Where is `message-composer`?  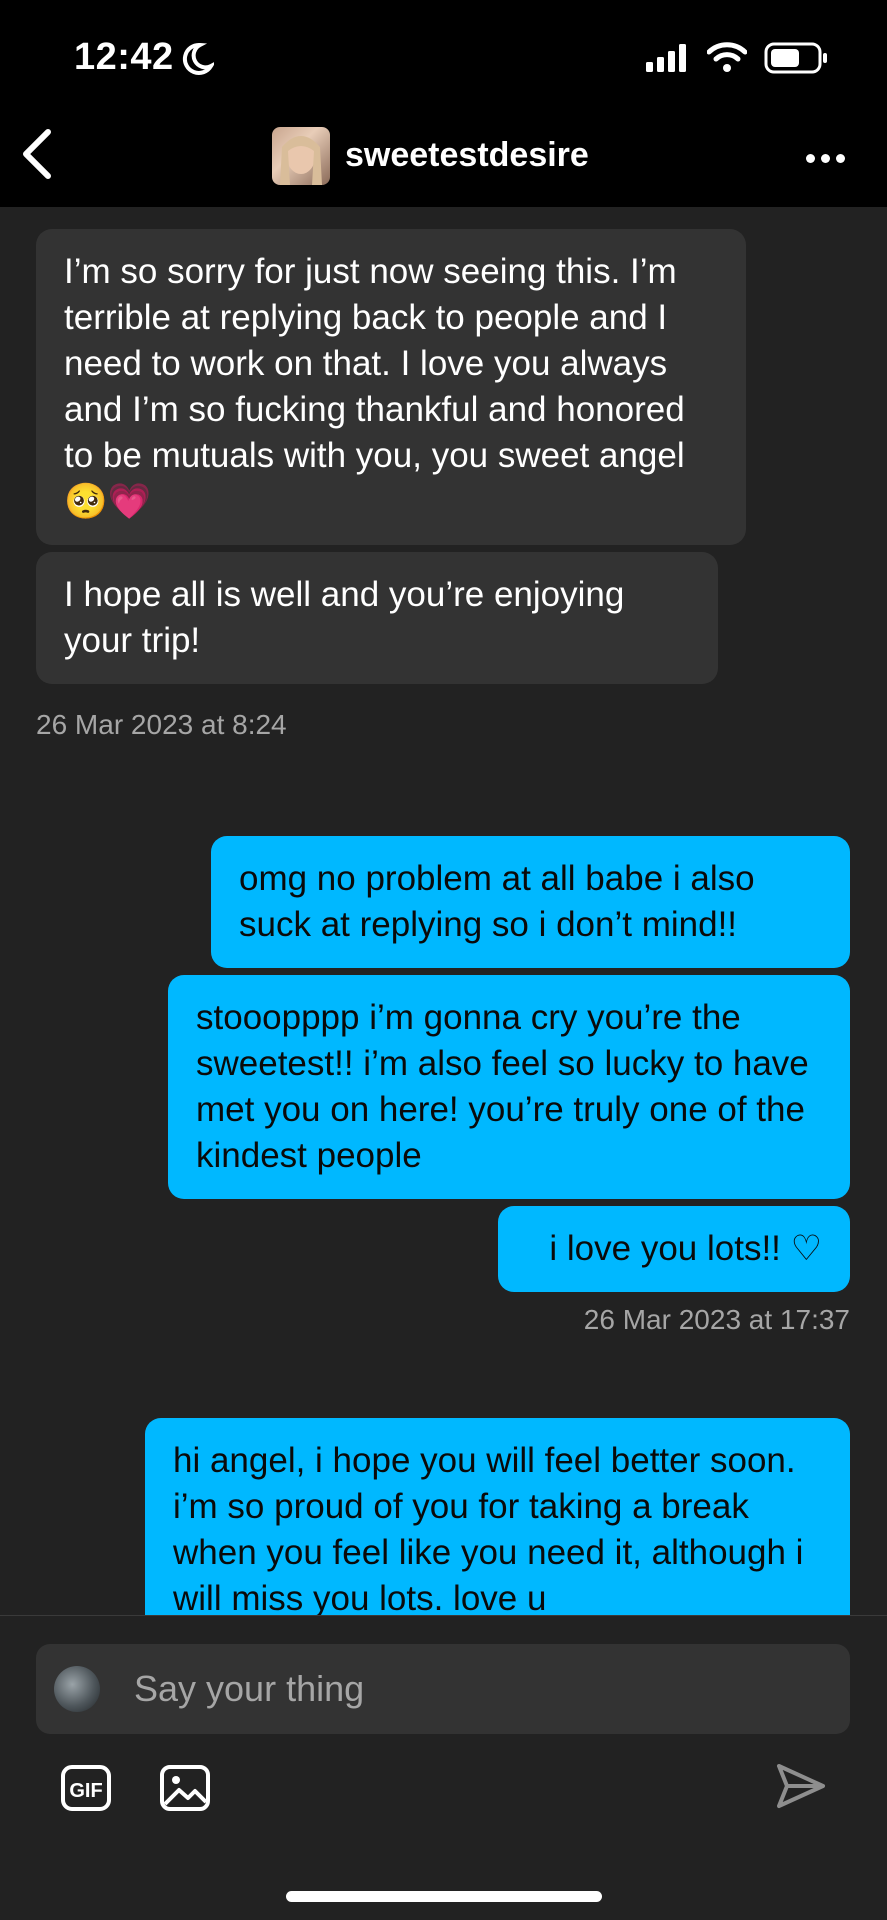
message-composer is located at coordinates (443, 1689).